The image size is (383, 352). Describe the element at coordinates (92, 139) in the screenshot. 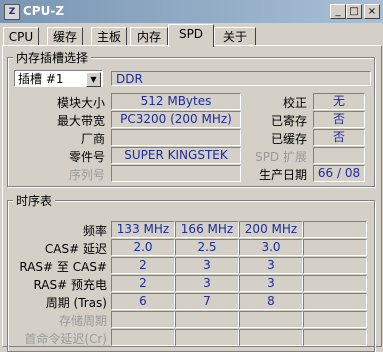

I see `manufacturer-label: 厂商` at that location.